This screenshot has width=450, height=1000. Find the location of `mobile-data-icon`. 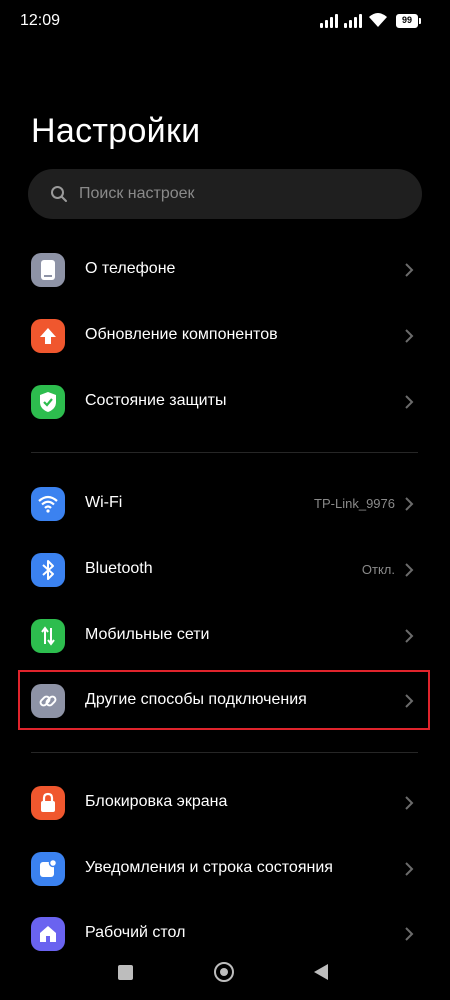

mobile-data-icon is located at coordinates (48, 636).